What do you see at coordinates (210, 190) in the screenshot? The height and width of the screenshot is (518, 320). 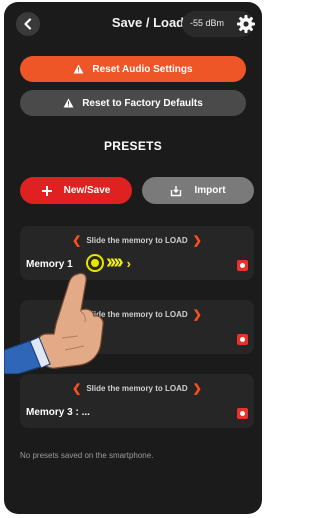 I see `import-label: Import` at bounding box center [210, 190].